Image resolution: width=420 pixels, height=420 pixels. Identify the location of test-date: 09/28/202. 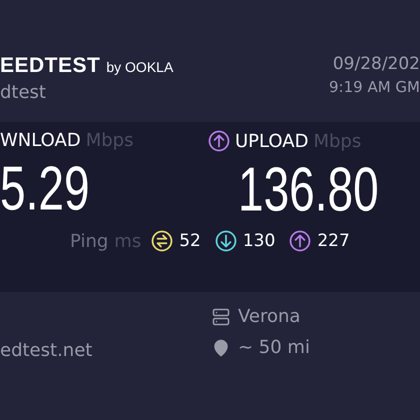
(376, 64).